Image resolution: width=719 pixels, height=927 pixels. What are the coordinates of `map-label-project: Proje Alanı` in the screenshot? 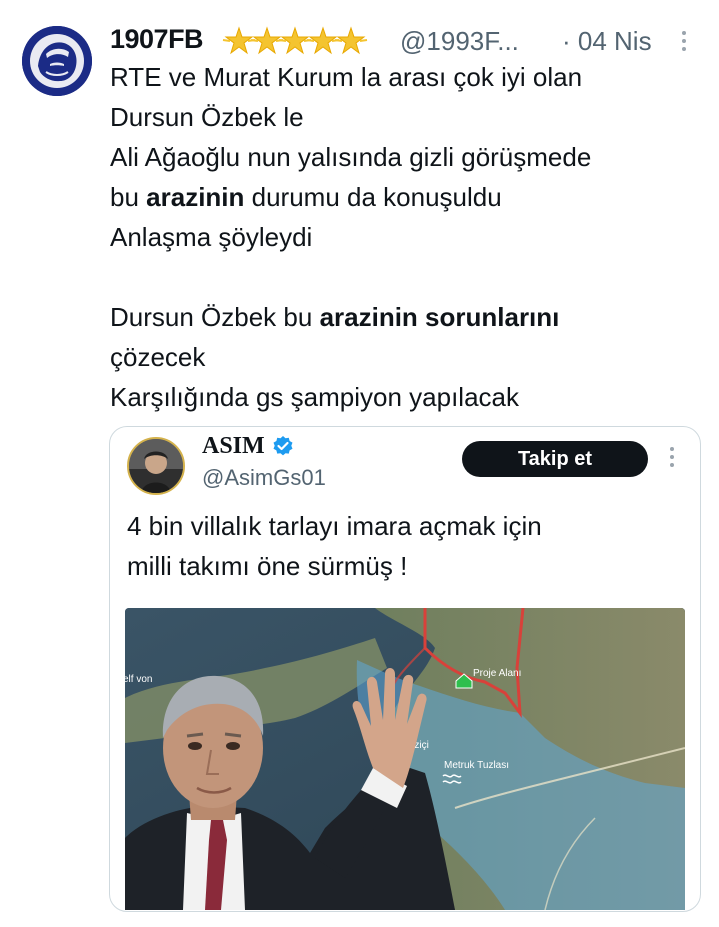 It's located at (497, 673).